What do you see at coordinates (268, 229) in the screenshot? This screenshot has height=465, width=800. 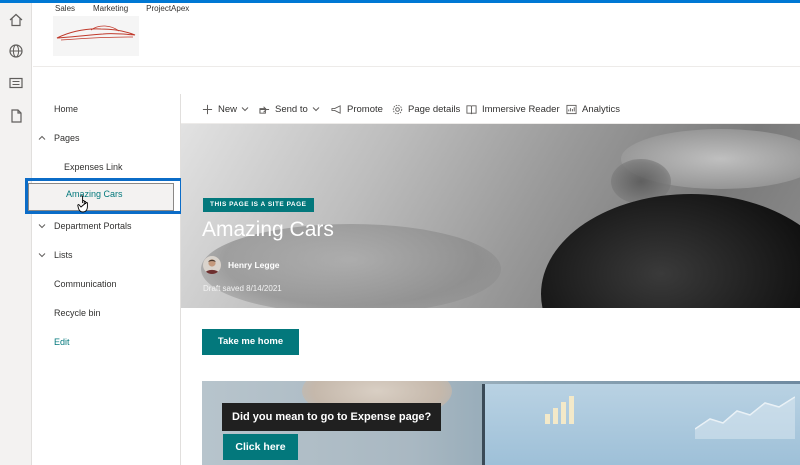 I see `page-title: Amazing Cars` at bounding box center [268, 229].